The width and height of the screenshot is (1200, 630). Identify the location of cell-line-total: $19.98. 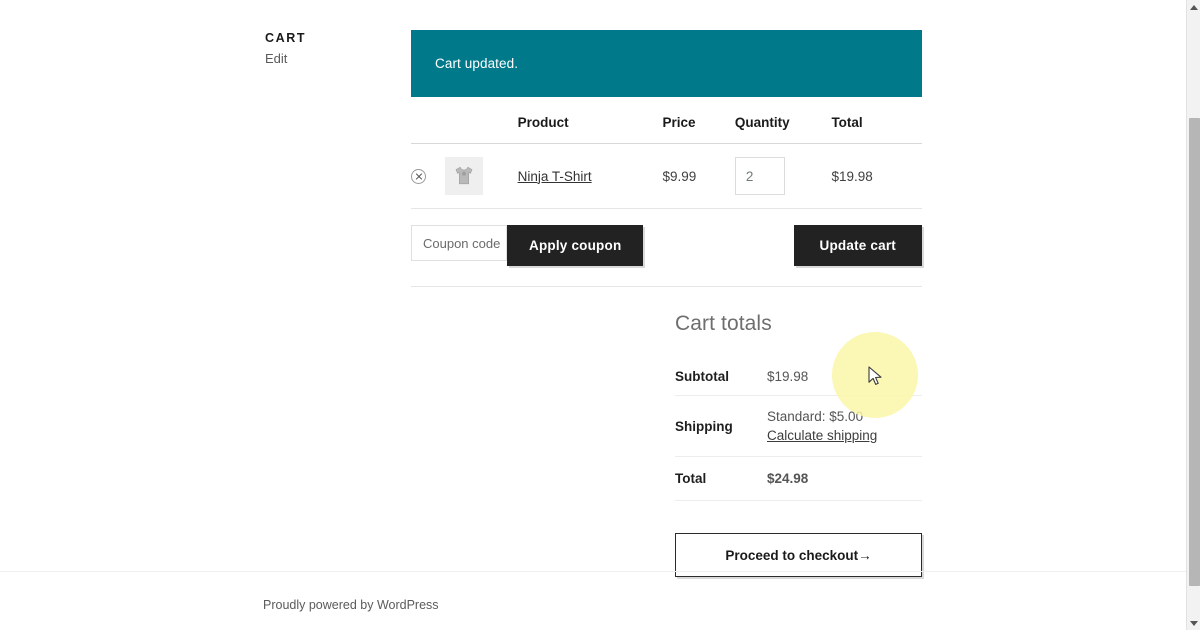
(876, 176).